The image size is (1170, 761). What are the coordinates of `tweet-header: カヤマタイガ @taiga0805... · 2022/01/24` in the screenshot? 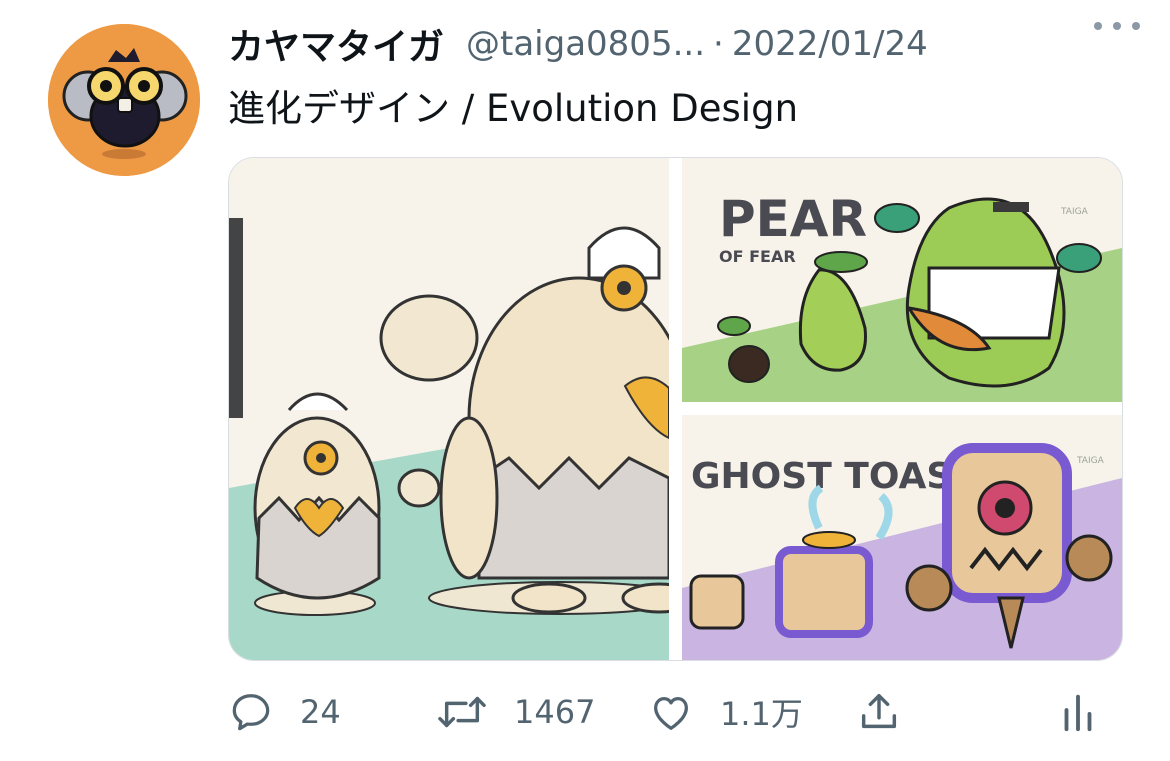 It's located at (687, 44).